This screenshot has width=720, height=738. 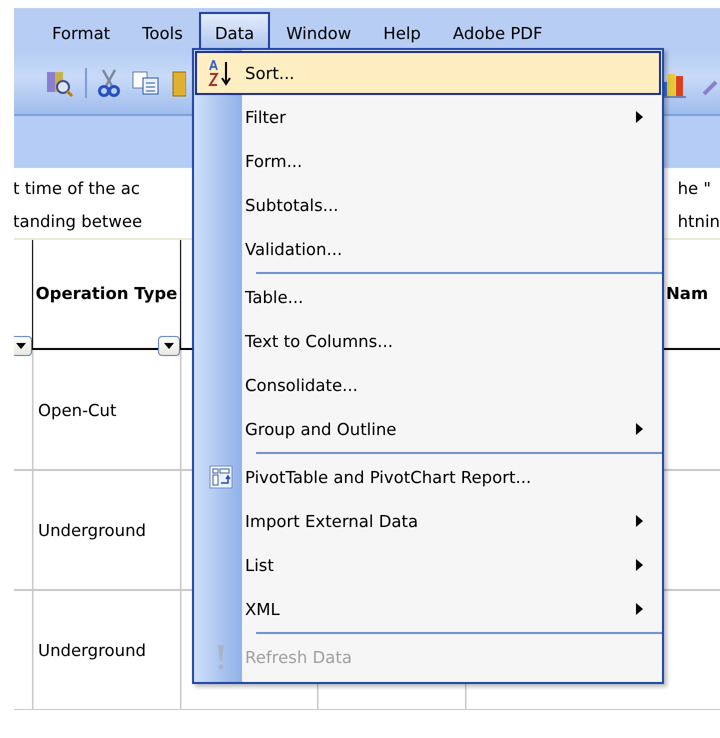 What do you see at coordinates (699, 222) in the screenshot?
I see `note-text: htnin` at bounding box center [699, 222].